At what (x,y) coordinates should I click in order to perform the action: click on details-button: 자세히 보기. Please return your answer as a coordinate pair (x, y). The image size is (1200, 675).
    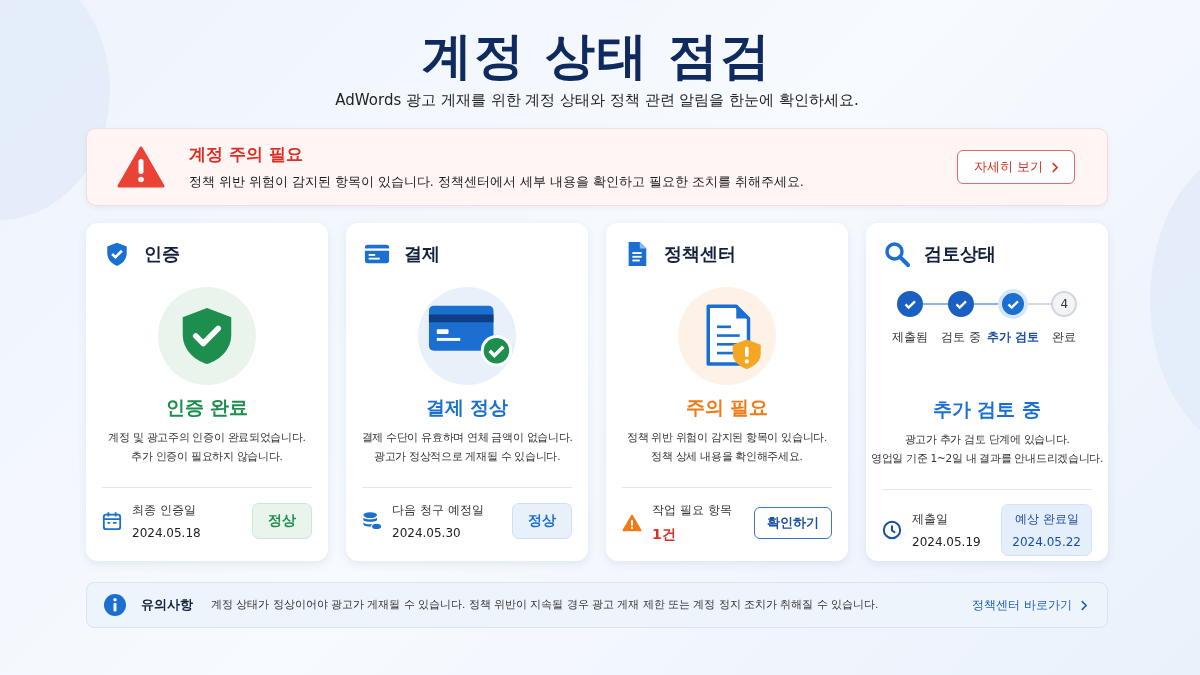
    Looking at the image, I should click on (1015, 167).